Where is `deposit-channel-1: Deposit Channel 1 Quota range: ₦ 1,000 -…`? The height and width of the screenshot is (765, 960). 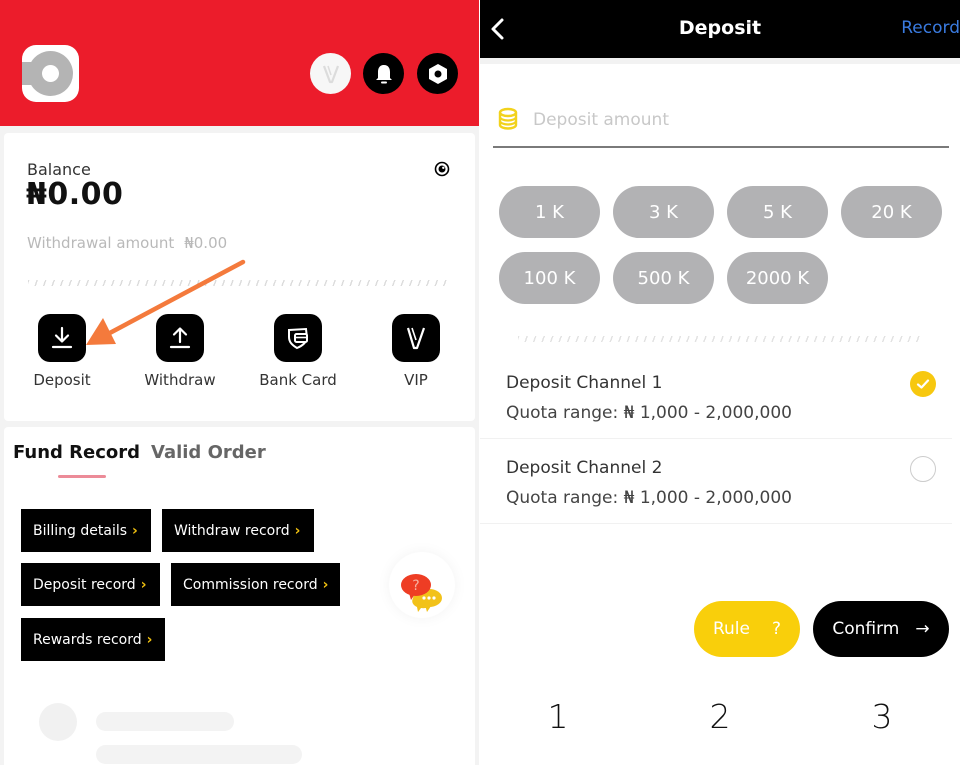
deposit-channel-1: Deposit Channel 1 Quota range: ₦ 1,000 -… is located at coordinates (716, 397).